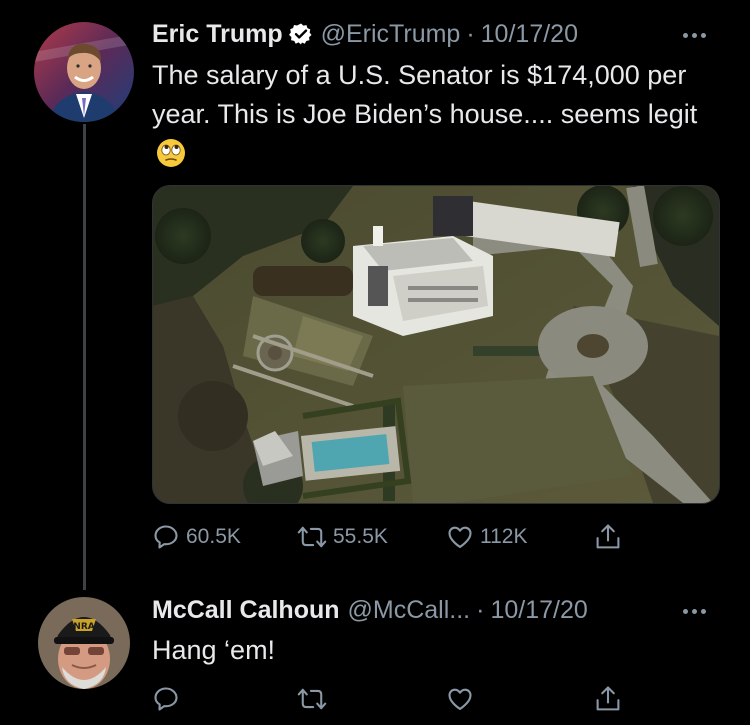  Describe the element at coordinates (300, 34) in the screenshot. I see `verified-badge-icon` at that location.